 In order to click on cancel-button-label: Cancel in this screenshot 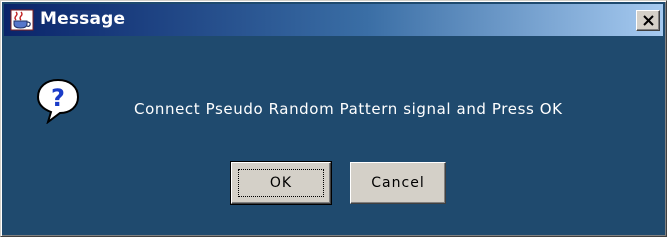, I will do `click(398, 183)`.